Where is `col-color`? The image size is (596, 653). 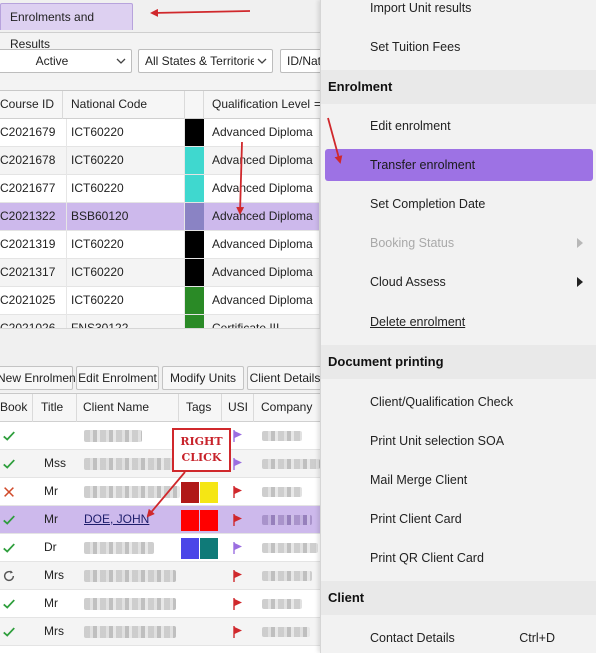
col-color is located at coordinates (194, 105).